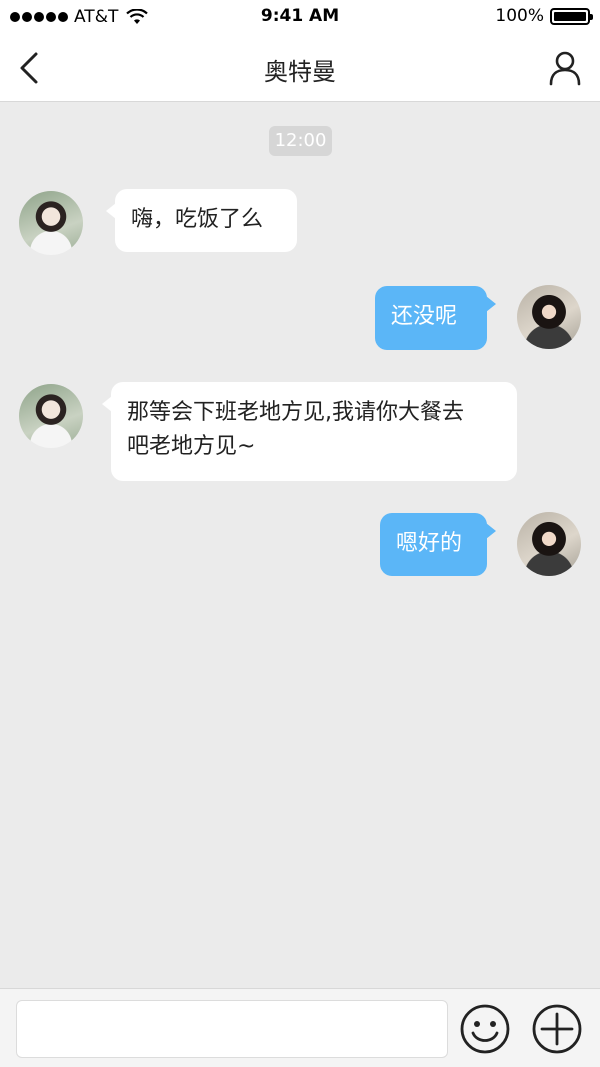  Describe the element at coordinates (232, 1029) in the screenshot. I see `message-input` at that location.